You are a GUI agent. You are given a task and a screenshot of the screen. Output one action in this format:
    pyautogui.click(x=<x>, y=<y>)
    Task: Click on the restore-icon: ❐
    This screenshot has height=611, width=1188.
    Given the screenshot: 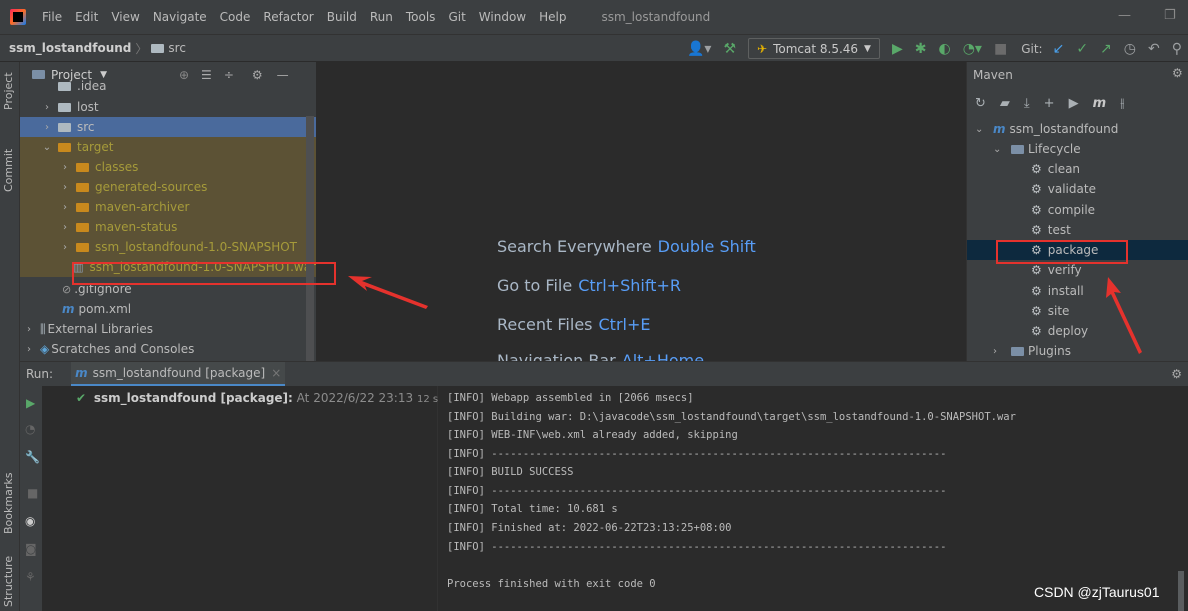 What is the action you would take?
    pyautogui.click(x=1170, y=15)
    